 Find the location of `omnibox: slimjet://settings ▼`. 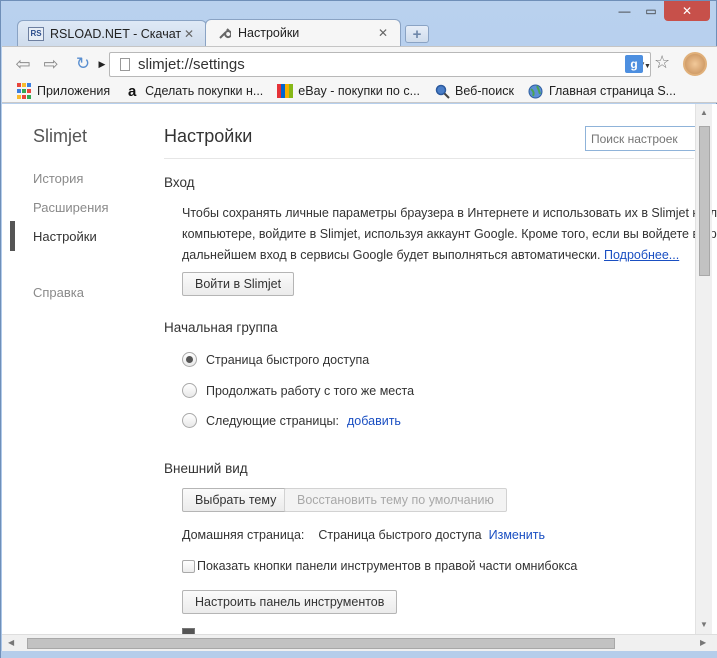

omnibox: slimjet://settings ▼ is located at coordinates (380, 64).